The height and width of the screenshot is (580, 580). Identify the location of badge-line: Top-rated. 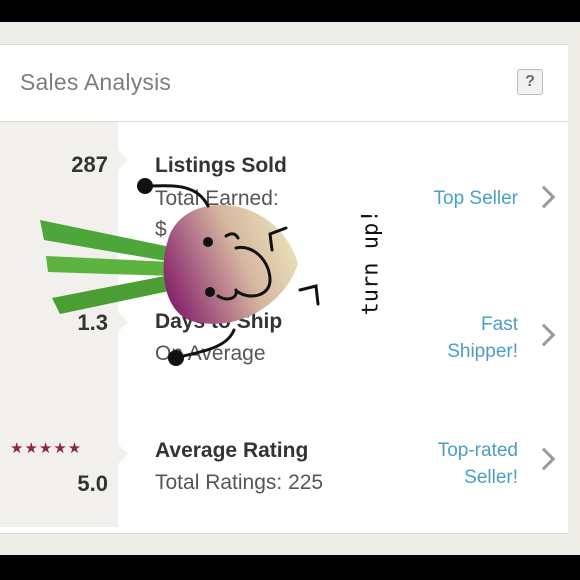
(477, 450).